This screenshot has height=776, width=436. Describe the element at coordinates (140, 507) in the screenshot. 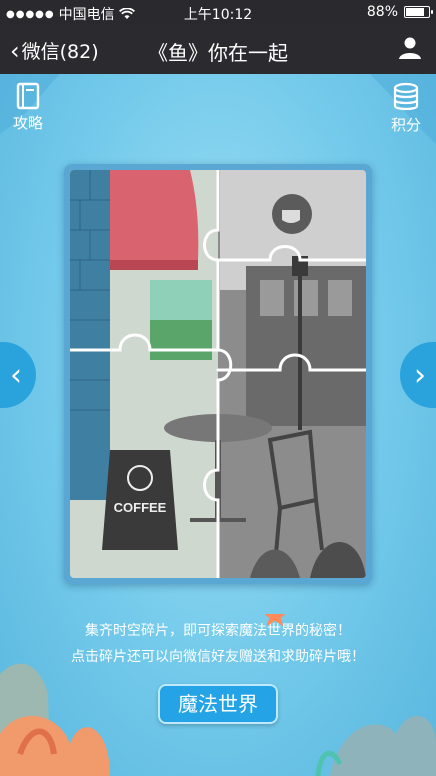

I see `coffee-sign-text: COFFEE` at that location.